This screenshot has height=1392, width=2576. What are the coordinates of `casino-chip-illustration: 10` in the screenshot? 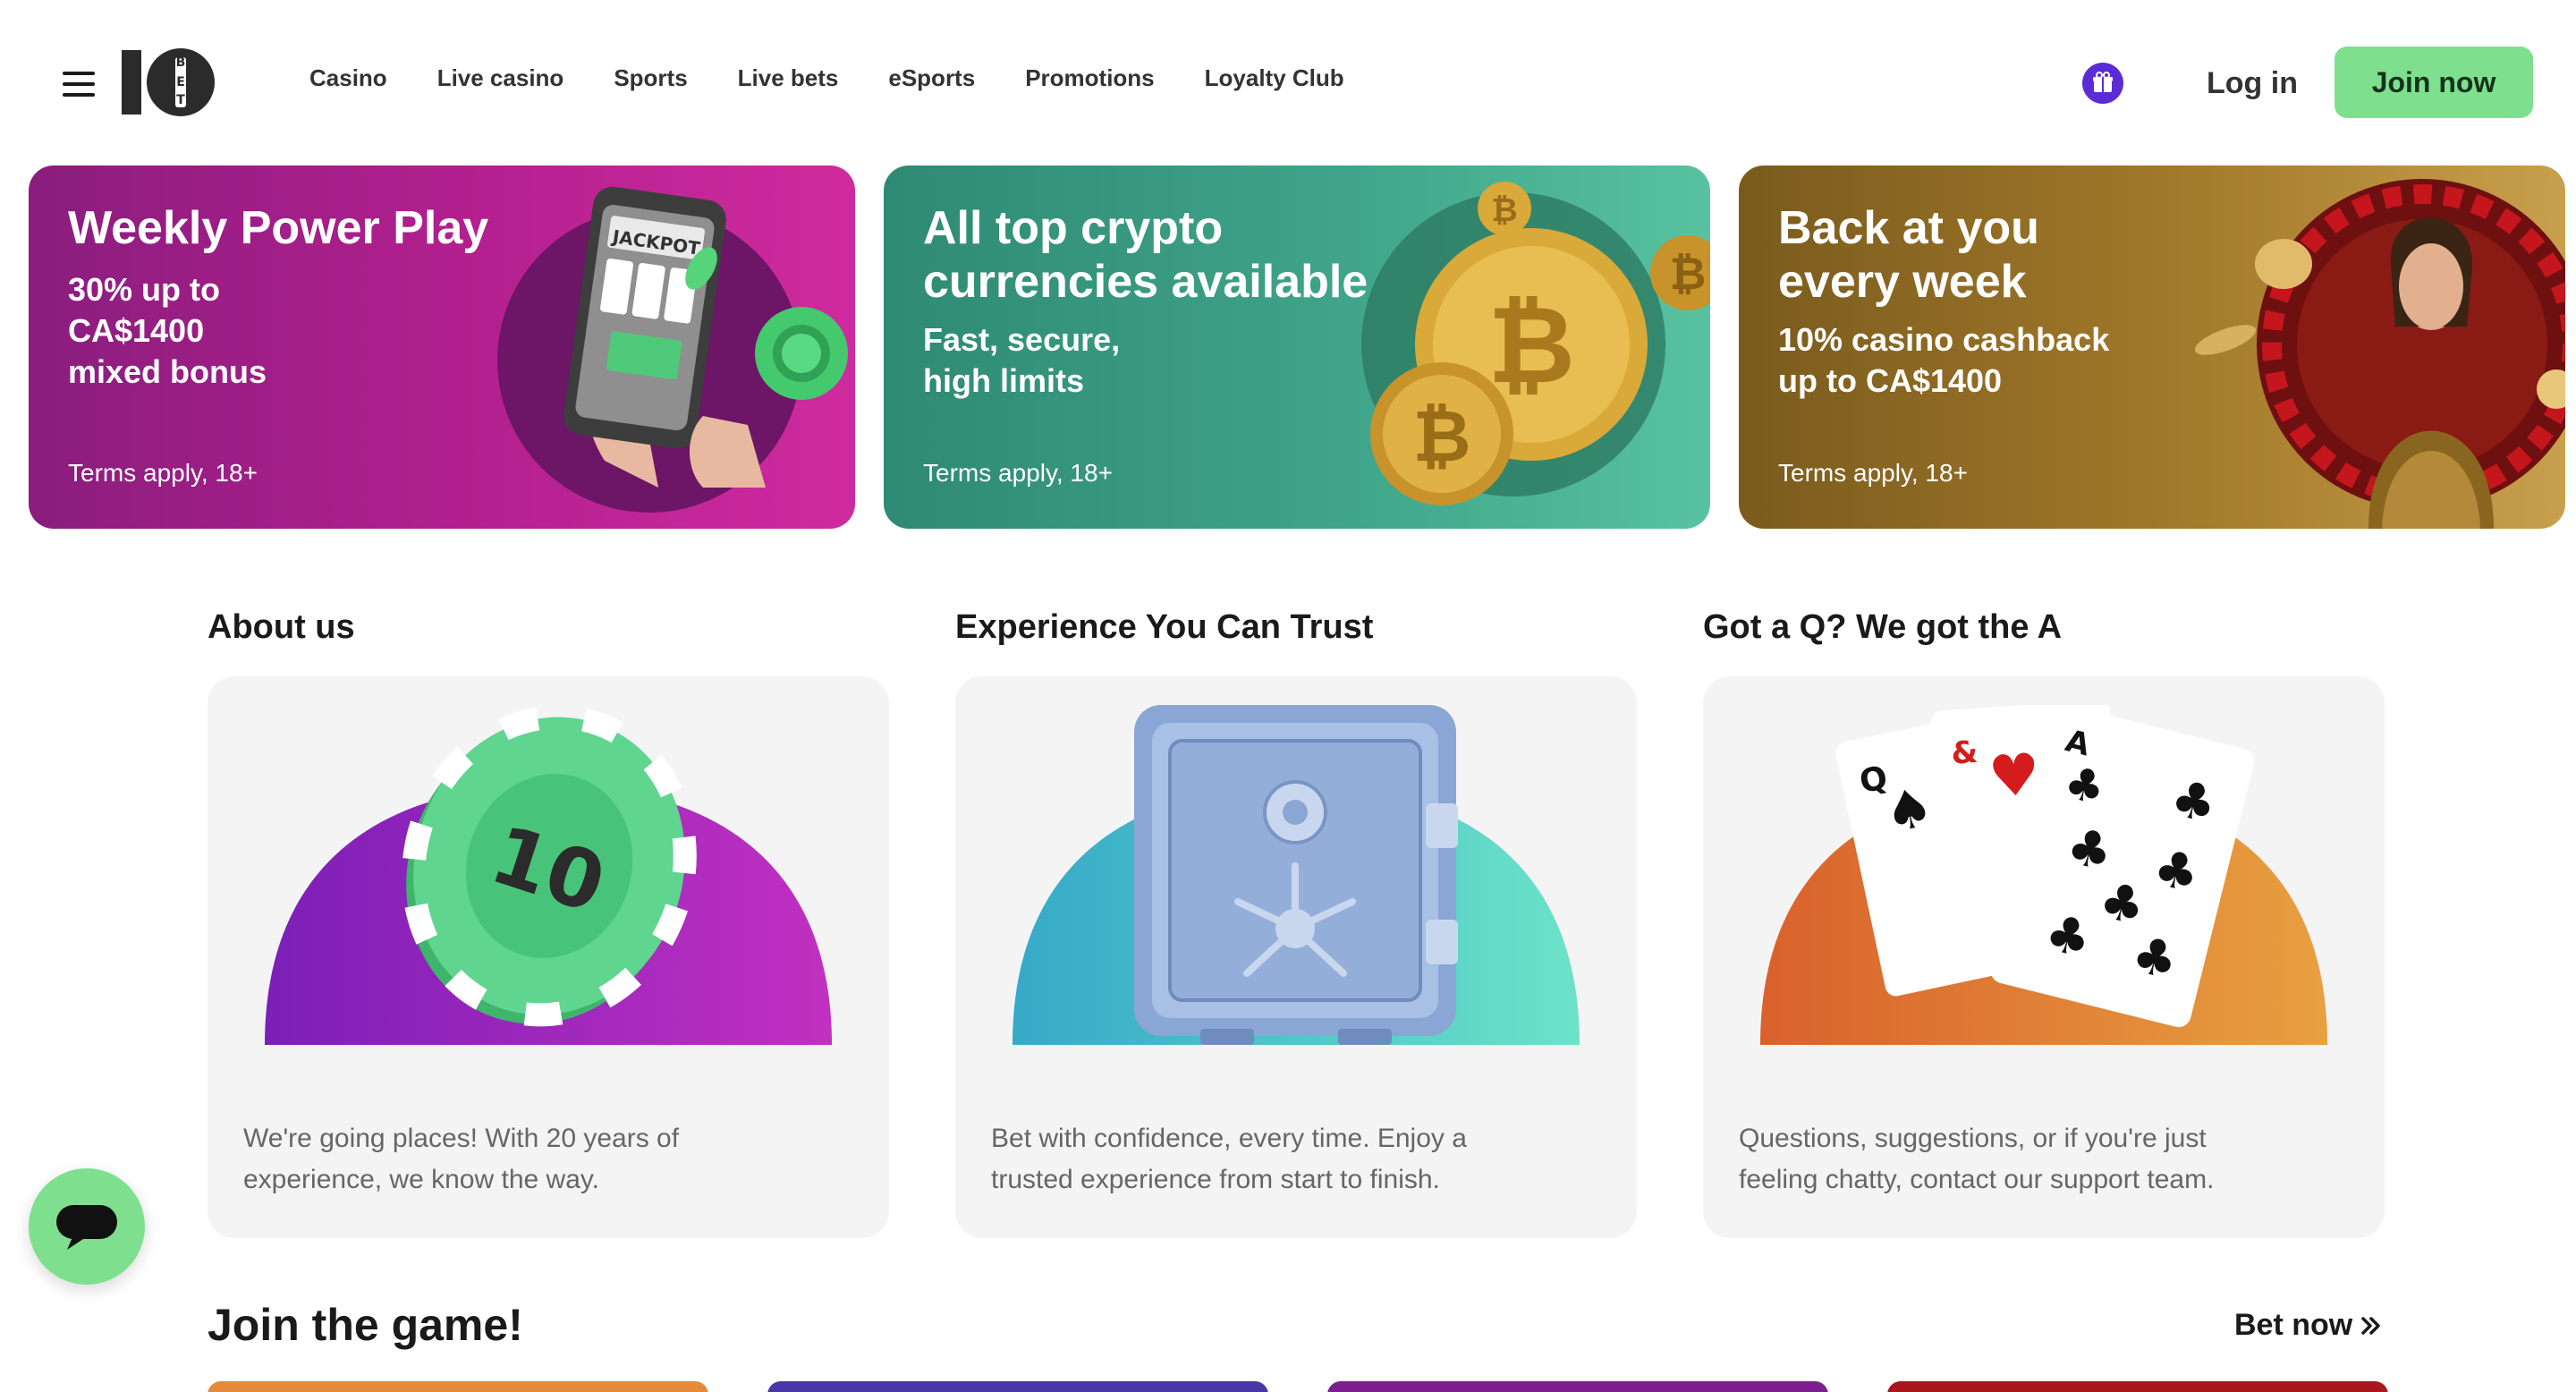 It's located at (548, 875).